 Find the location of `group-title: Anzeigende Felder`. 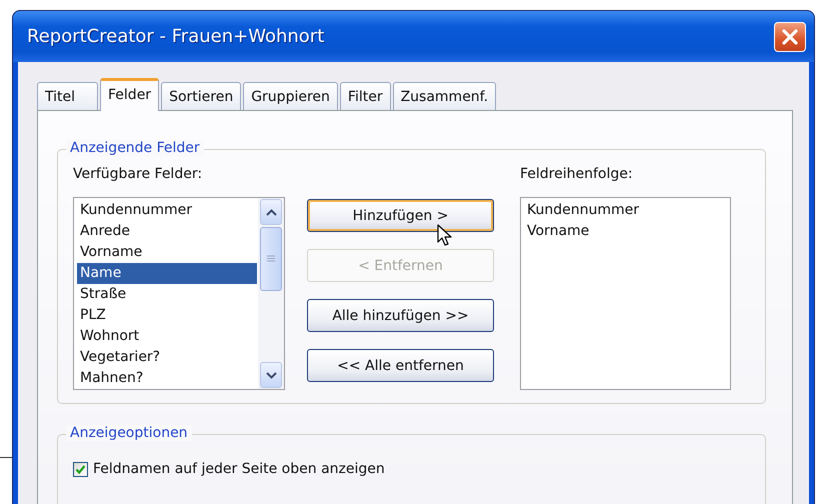

group-title: Anzeigende Felder is located at coordinates (135, 148).